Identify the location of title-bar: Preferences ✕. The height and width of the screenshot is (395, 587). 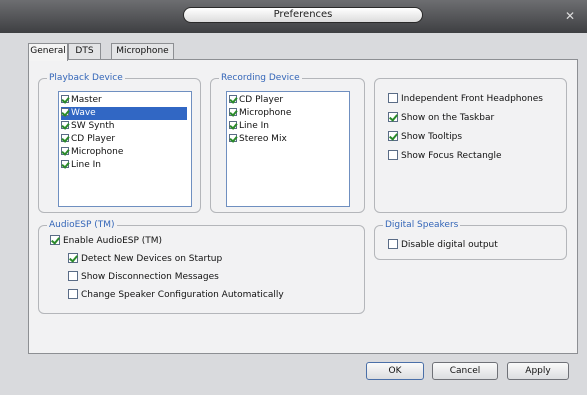
(293, 16).